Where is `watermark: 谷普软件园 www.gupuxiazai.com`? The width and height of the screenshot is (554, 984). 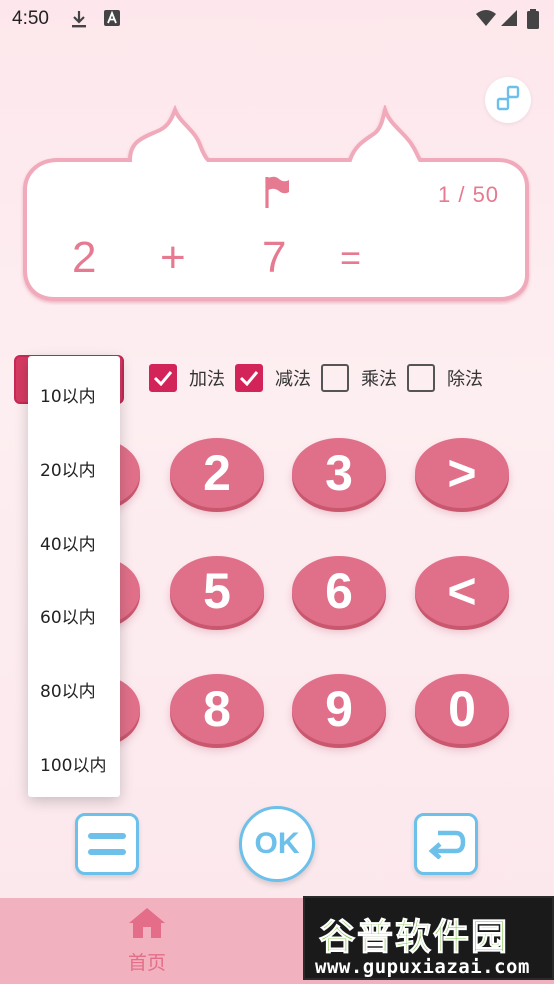 watermark: 谷普软件园 www.gupuxiazai.com is located at coordinates (428, 938).